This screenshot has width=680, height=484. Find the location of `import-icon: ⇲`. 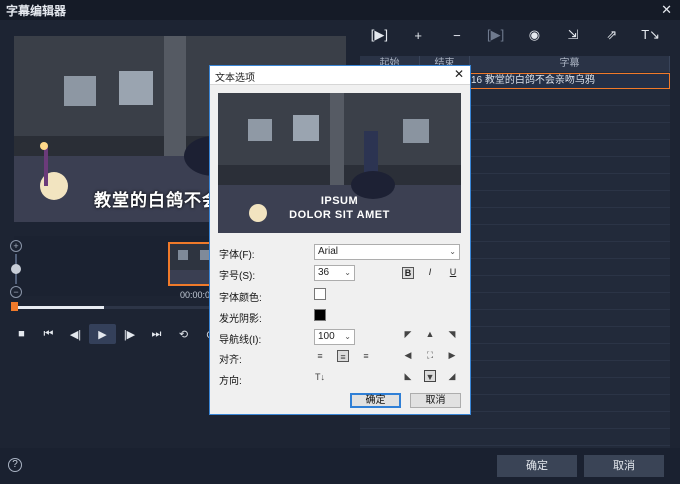

import-icon: ⇲ is located at coordinates (573, 35).